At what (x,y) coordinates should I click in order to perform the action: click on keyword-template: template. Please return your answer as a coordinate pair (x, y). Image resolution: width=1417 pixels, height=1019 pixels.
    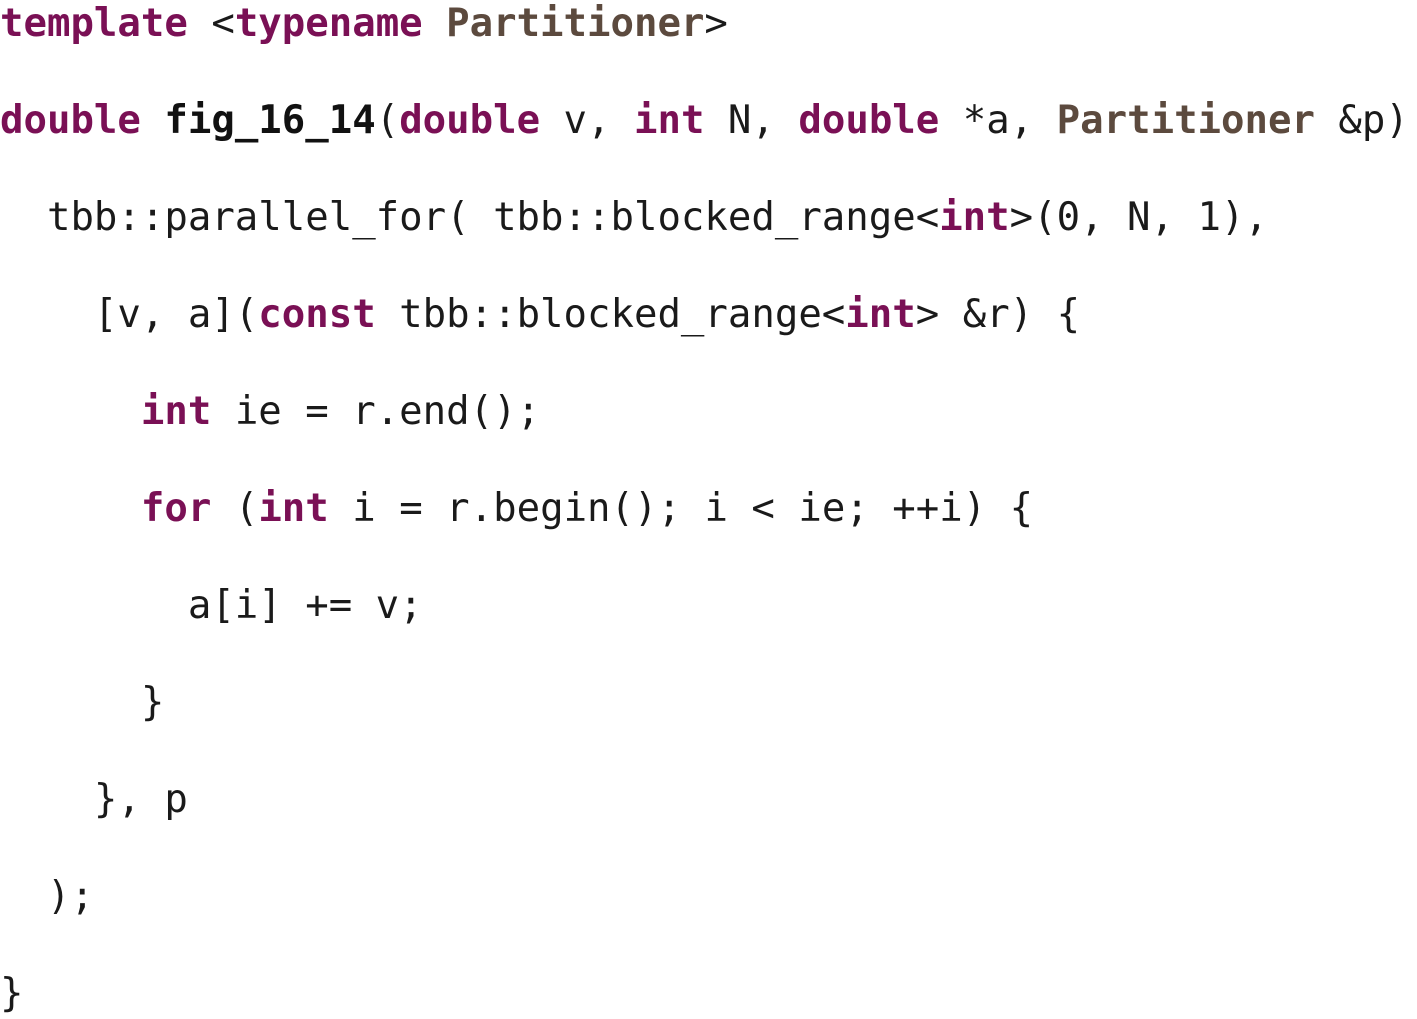
    Looking at the image, I should click on (94, 23).